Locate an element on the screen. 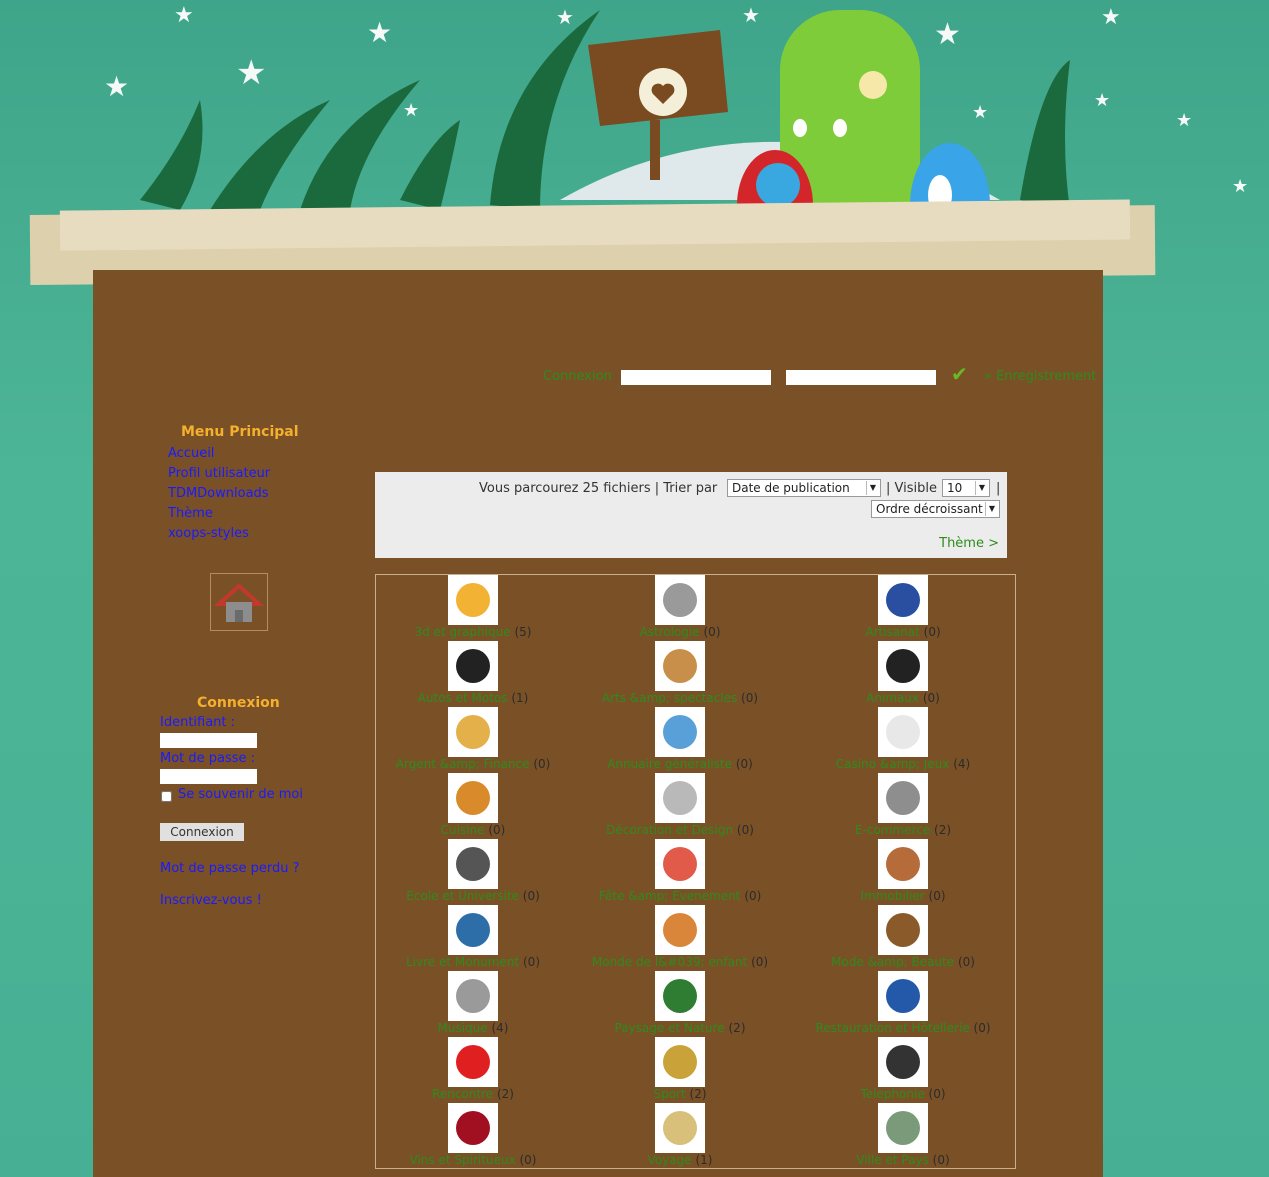 The image size is (1269, 1177). category-item: Livre et Monument (0) is located at coordinates (473, 937).